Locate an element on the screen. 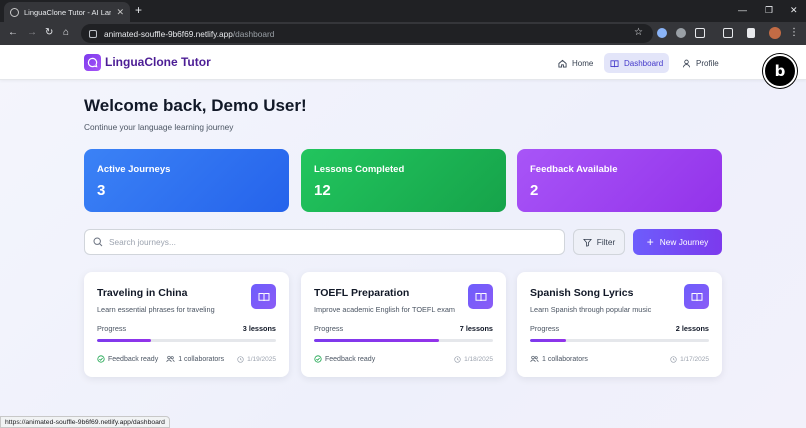  cast-icon is located at coordinates (728, 33).